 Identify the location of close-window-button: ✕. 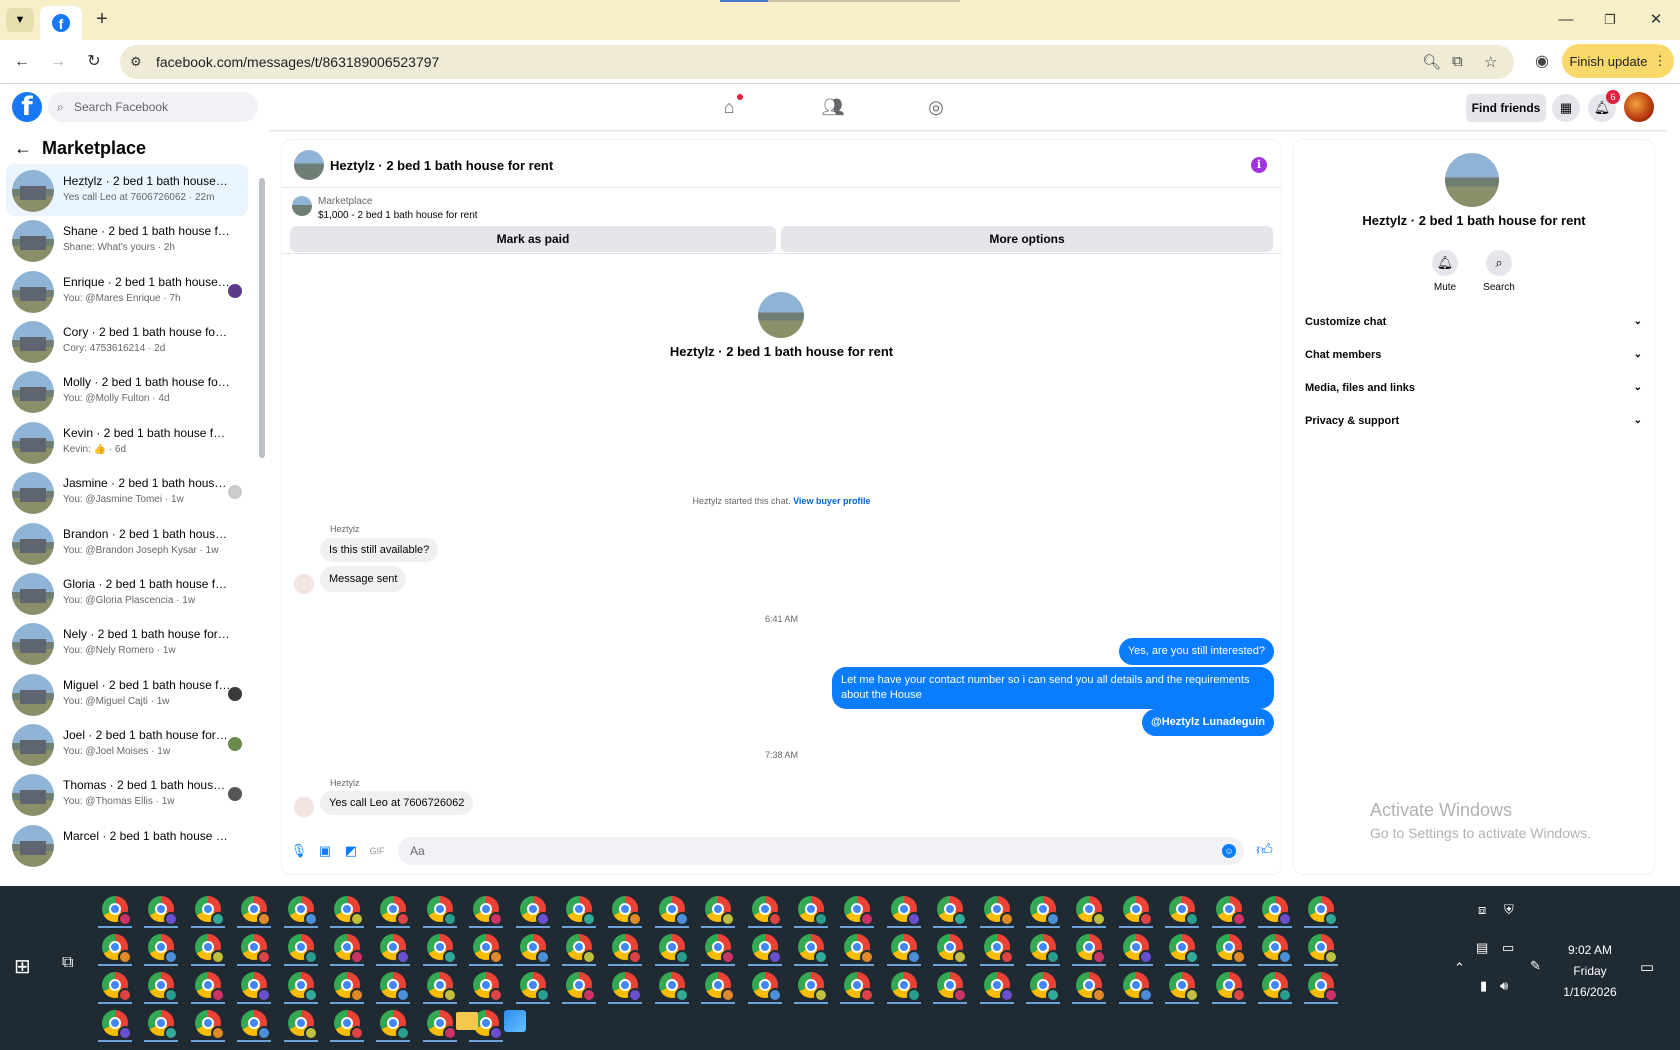
(1656, 20).